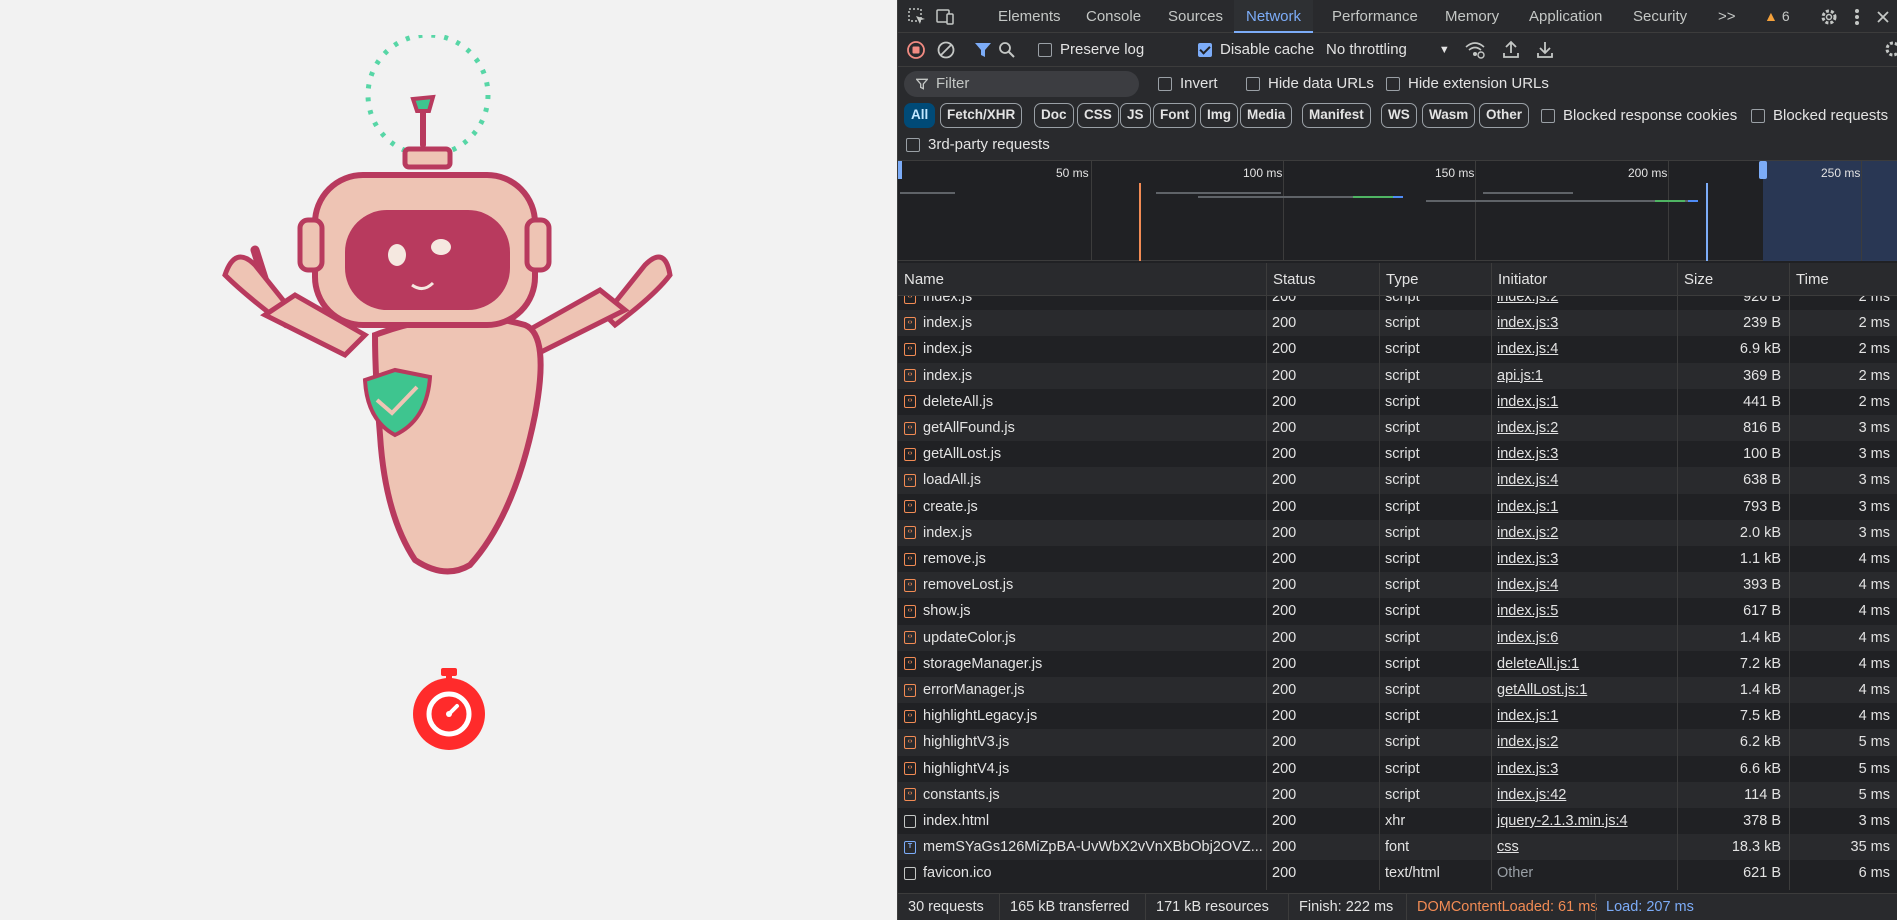 This screenshot has height=920, width=1897. Describe the element at coordinates (1175, 115) in the screenshot. I see `type-filter-font: Font` at that location.